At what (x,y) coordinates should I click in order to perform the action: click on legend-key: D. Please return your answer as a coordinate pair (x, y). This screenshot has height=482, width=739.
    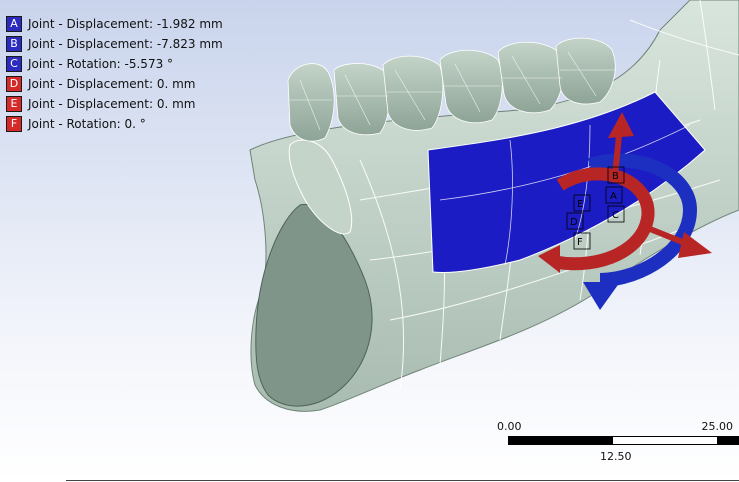
    Looking at the image, I should click on (14, 84).